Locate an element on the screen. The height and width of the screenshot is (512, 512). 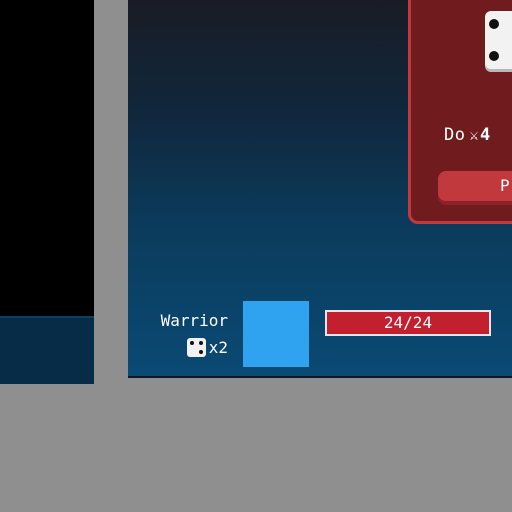
dice-count-label: x2 is located at coordinates (218, 347).